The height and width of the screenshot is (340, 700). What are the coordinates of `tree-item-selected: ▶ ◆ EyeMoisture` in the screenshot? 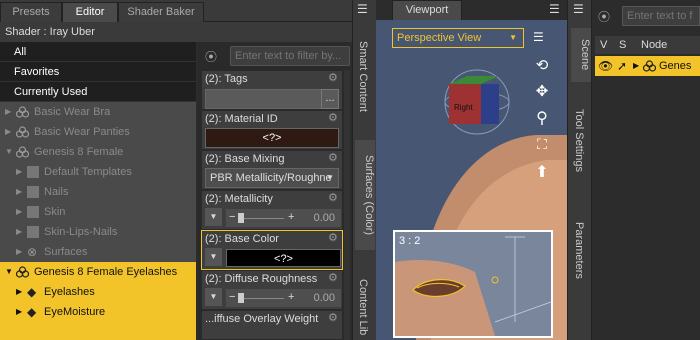 It's located at (98, 312).